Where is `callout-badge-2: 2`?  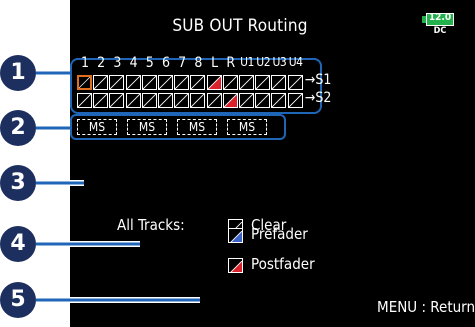 callout-badge-2: 2 is located at coordinates (18, 128).